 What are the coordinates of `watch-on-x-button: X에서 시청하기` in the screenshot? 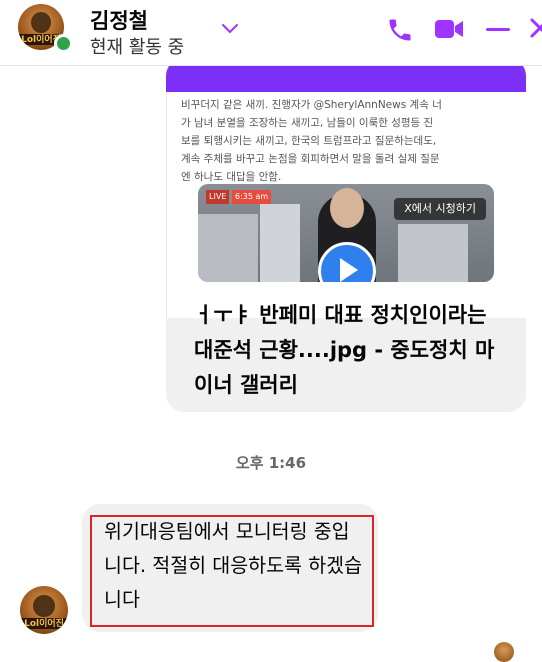 It's located at (440, 209).